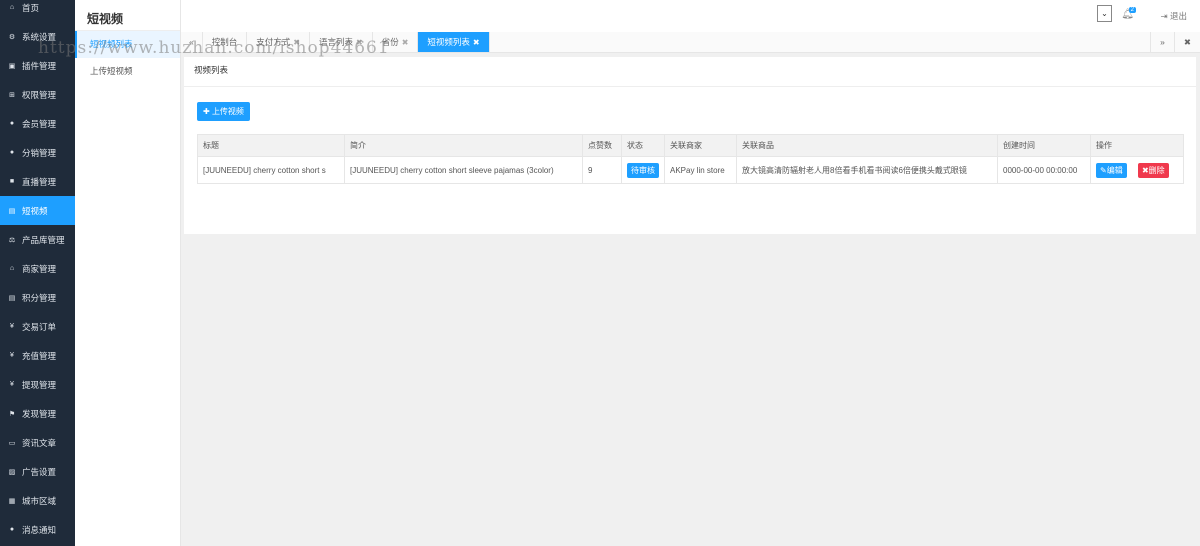 This screenshot has width=1200, height=546. I want to click on map-icon: ▦, so click(12, 501).